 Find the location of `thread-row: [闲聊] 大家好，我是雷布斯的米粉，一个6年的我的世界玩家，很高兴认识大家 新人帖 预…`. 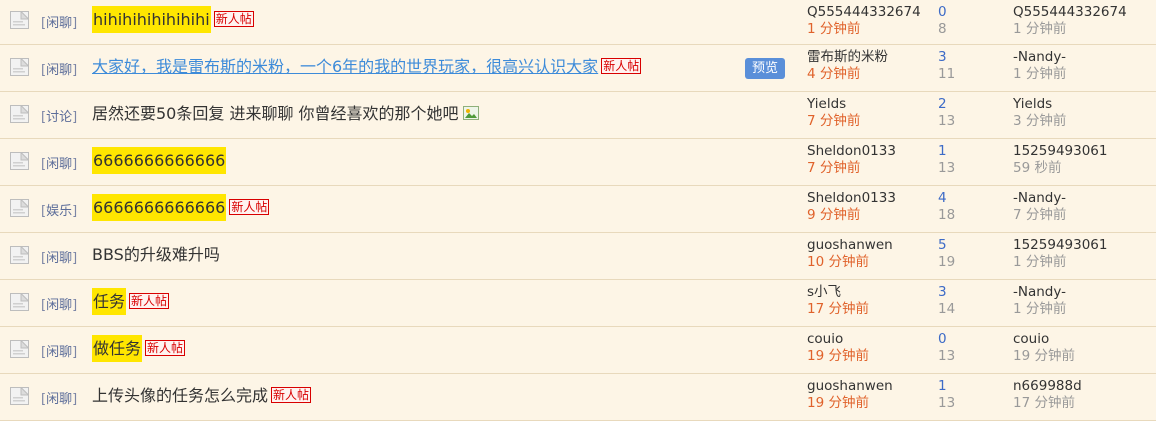

thread-row: [闲聊] 大家好，我是雷布斯的米粉，一个6年的我的世界玩家，很高兴认识大家 新人帖 预… is located at coordinates (578, 68).